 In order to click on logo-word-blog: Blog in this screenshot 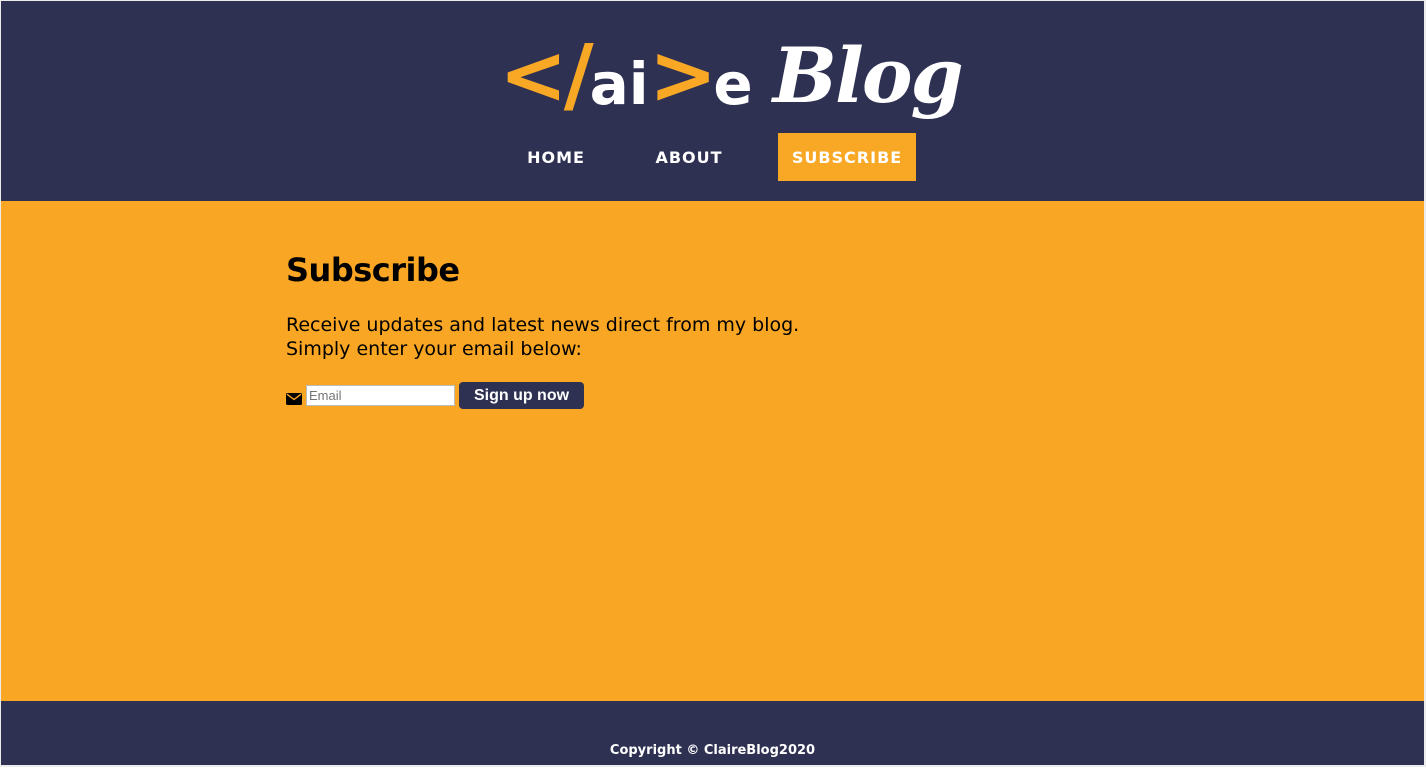, I will do `click(868, 75)`.